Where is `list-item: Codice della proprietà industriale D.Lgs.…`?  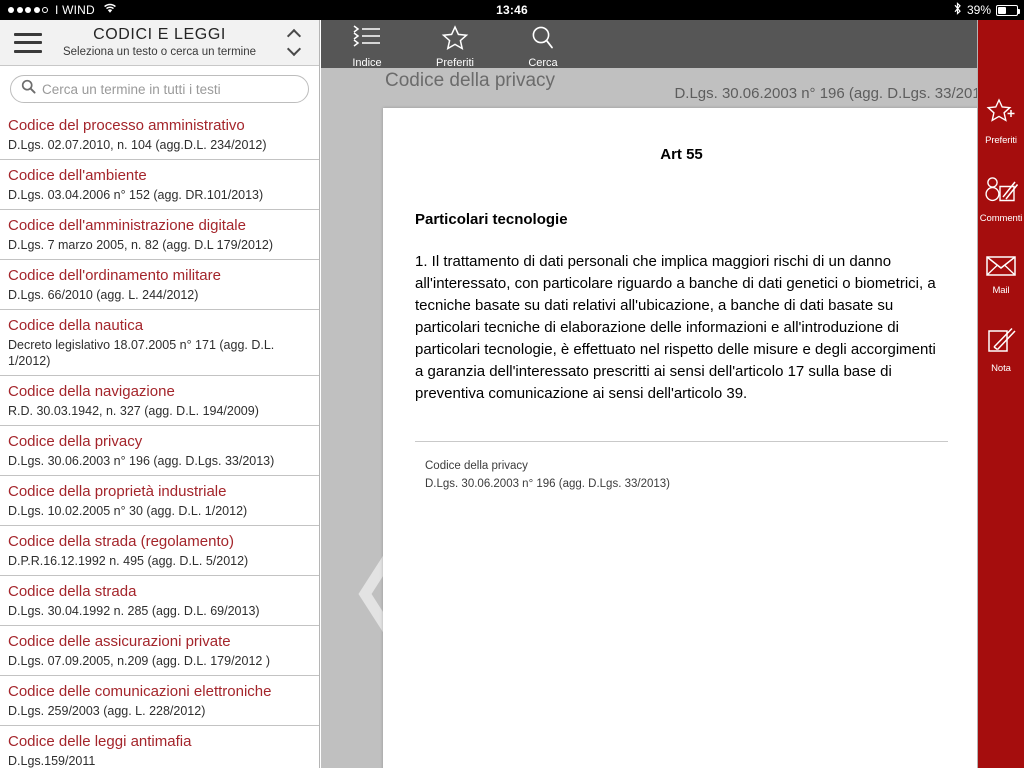
list-item: Codice della proprietà industriale D.Lgs.… is located at coordinates (159, 501).